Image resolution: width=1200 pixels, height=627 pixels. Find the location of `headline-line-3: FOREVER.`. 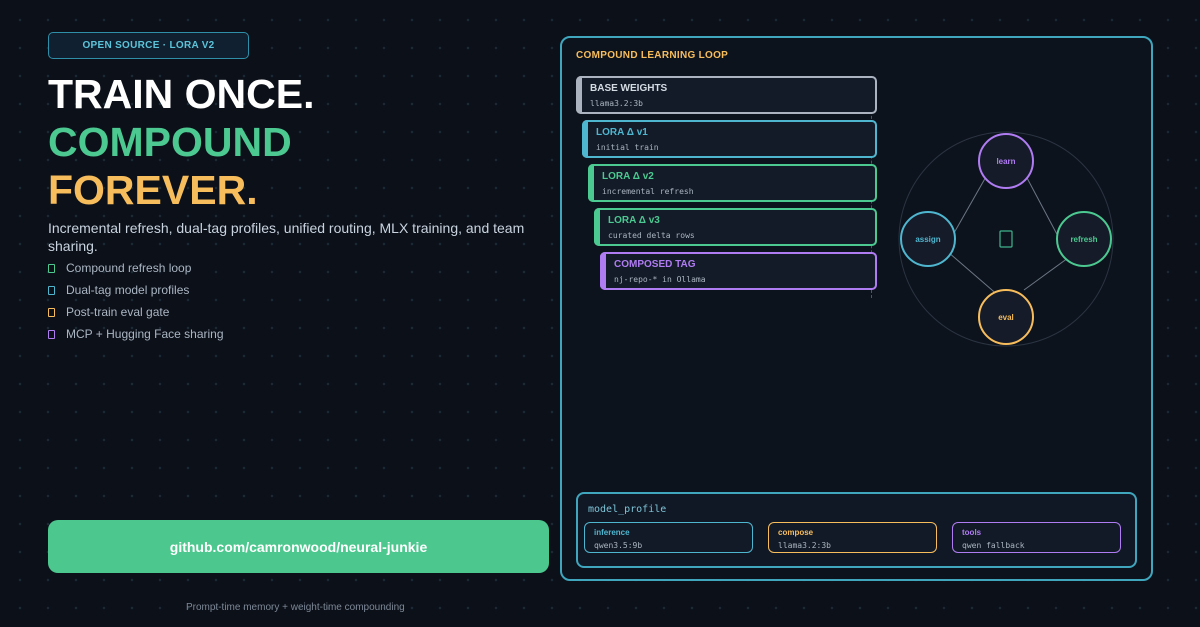

headline-line-3: FOREVER. is located at coordinates (153, 190).